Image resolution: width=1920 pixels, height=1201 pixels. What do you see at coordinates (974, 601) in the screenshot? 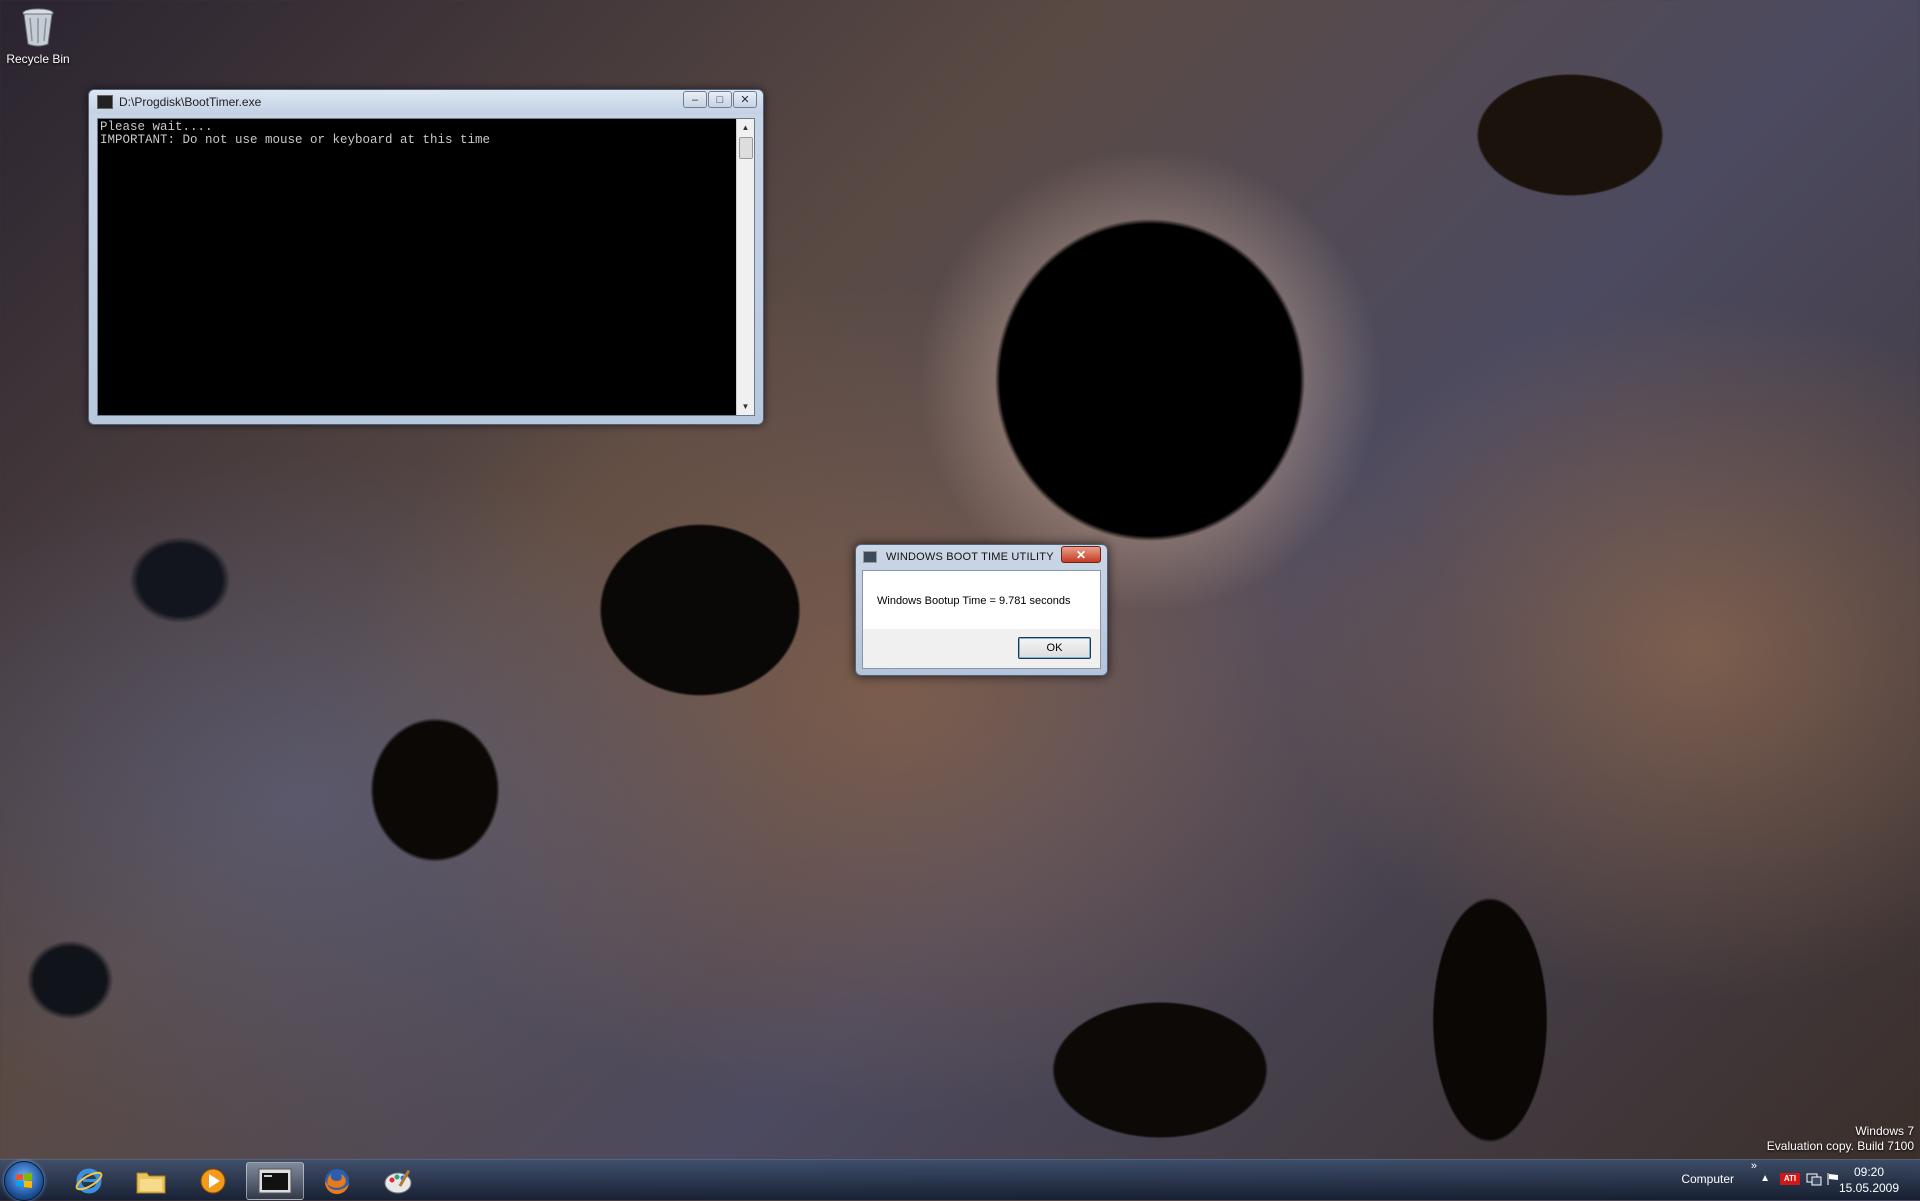
I see `dialog-message: Windows Bootup Time = 9.781 seconds` at bounding box center [974, 601].